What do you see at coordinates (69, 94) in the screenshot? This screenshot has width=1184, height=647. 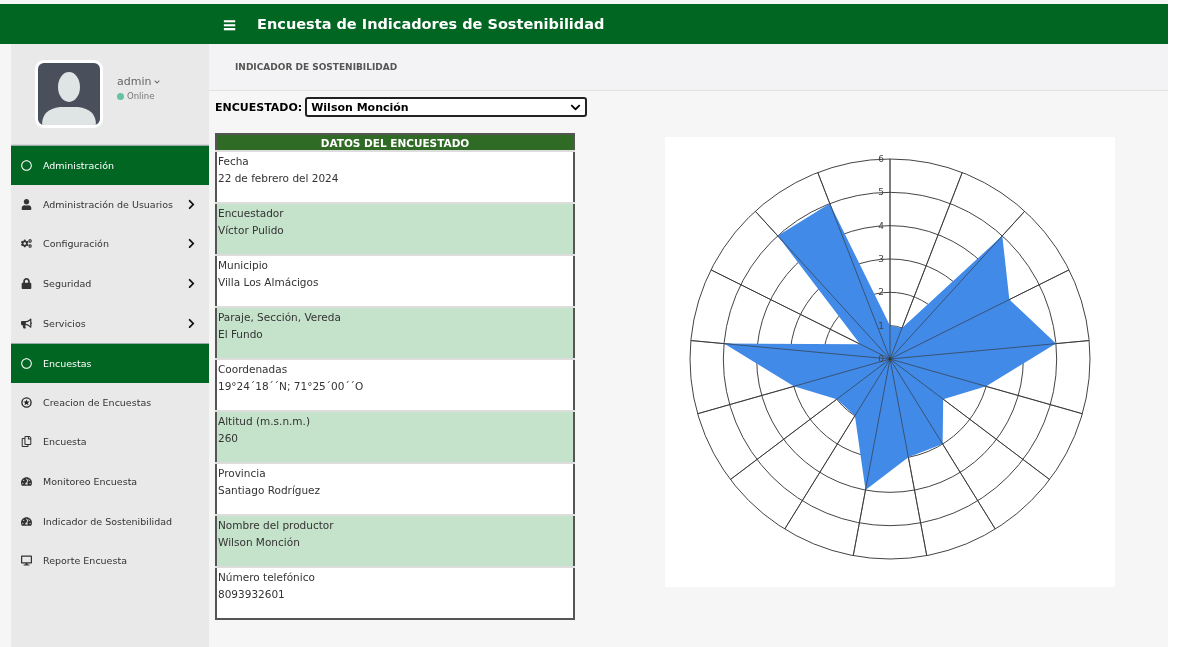 I see `avatar` at bounding box center [69, 94].